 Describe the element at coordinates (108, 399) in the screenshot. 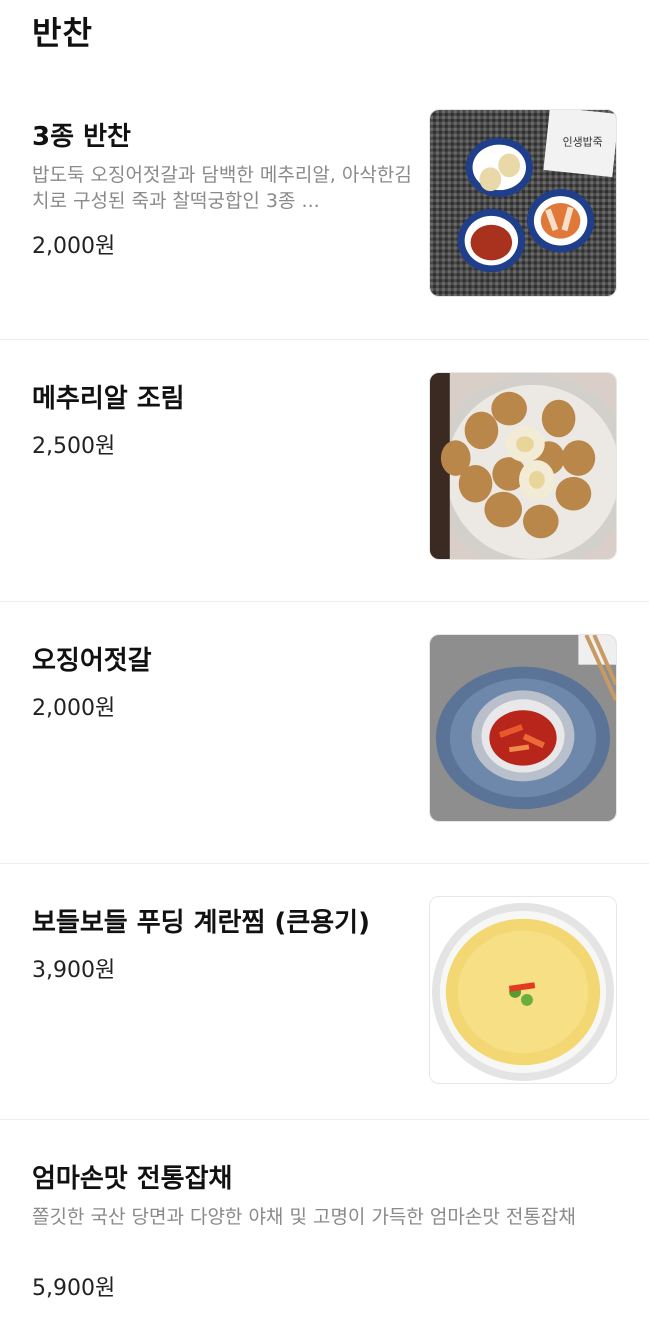

I see `menu-item-name: 메추리알 조림` at that location.